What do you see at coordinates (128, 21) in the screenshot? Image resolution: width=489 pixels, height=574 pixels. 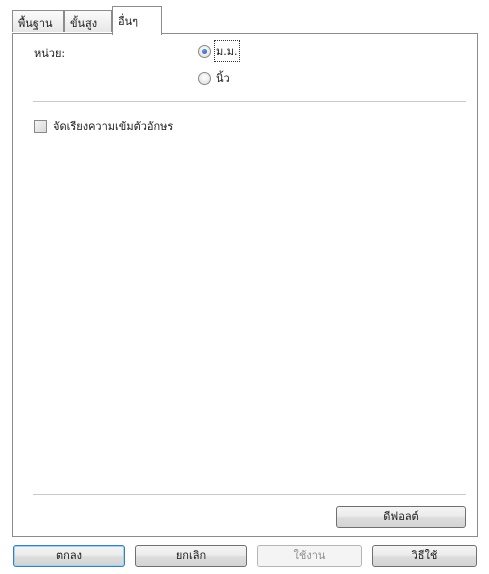 I see `tab-other-label: อื่นๆ` at bounding box center [128, 21].